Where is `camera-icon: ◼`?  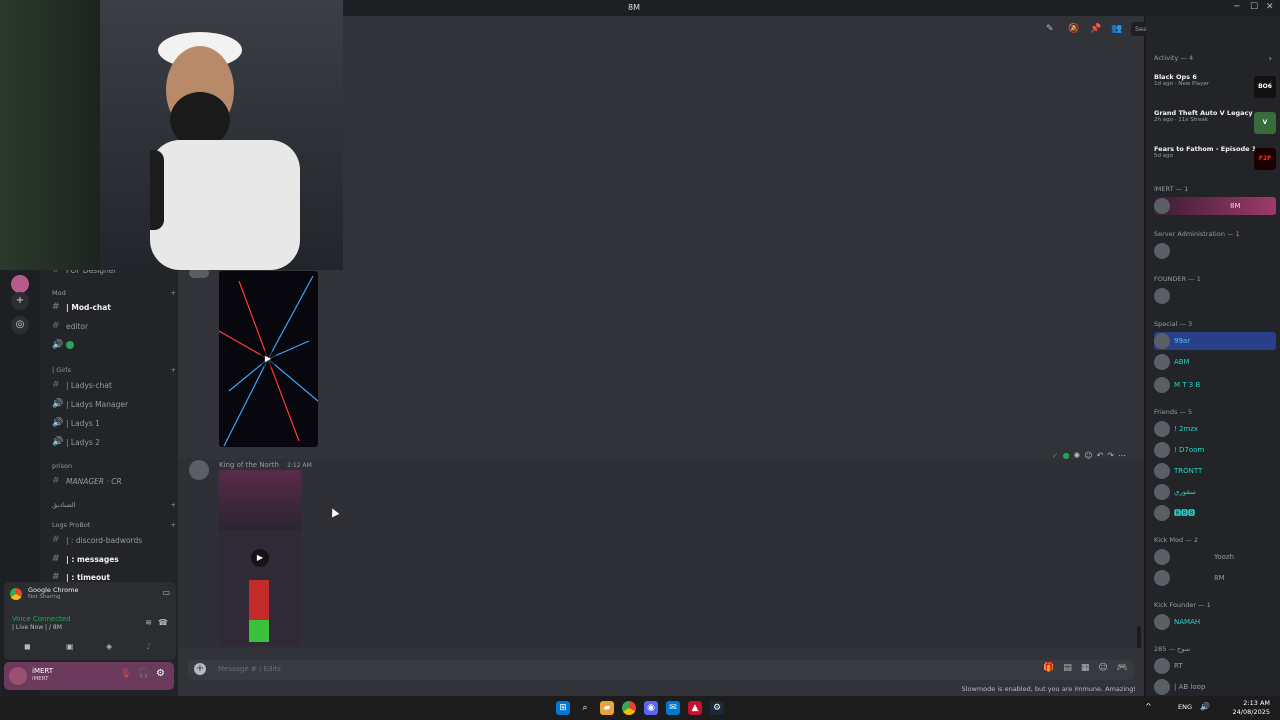
camera-icon: ◼ is located at coordinates (27, 646).